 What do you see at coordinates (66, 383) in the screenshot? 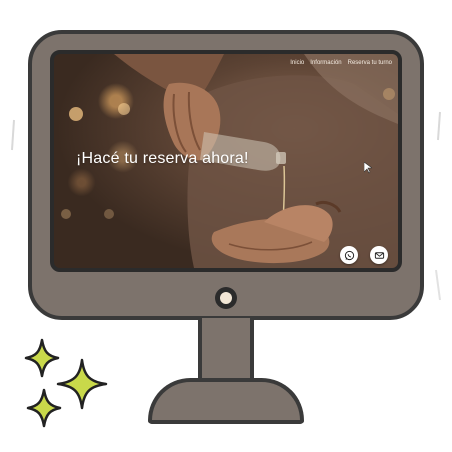
I see `sparkles-icon` at bounding box center [66, 383].